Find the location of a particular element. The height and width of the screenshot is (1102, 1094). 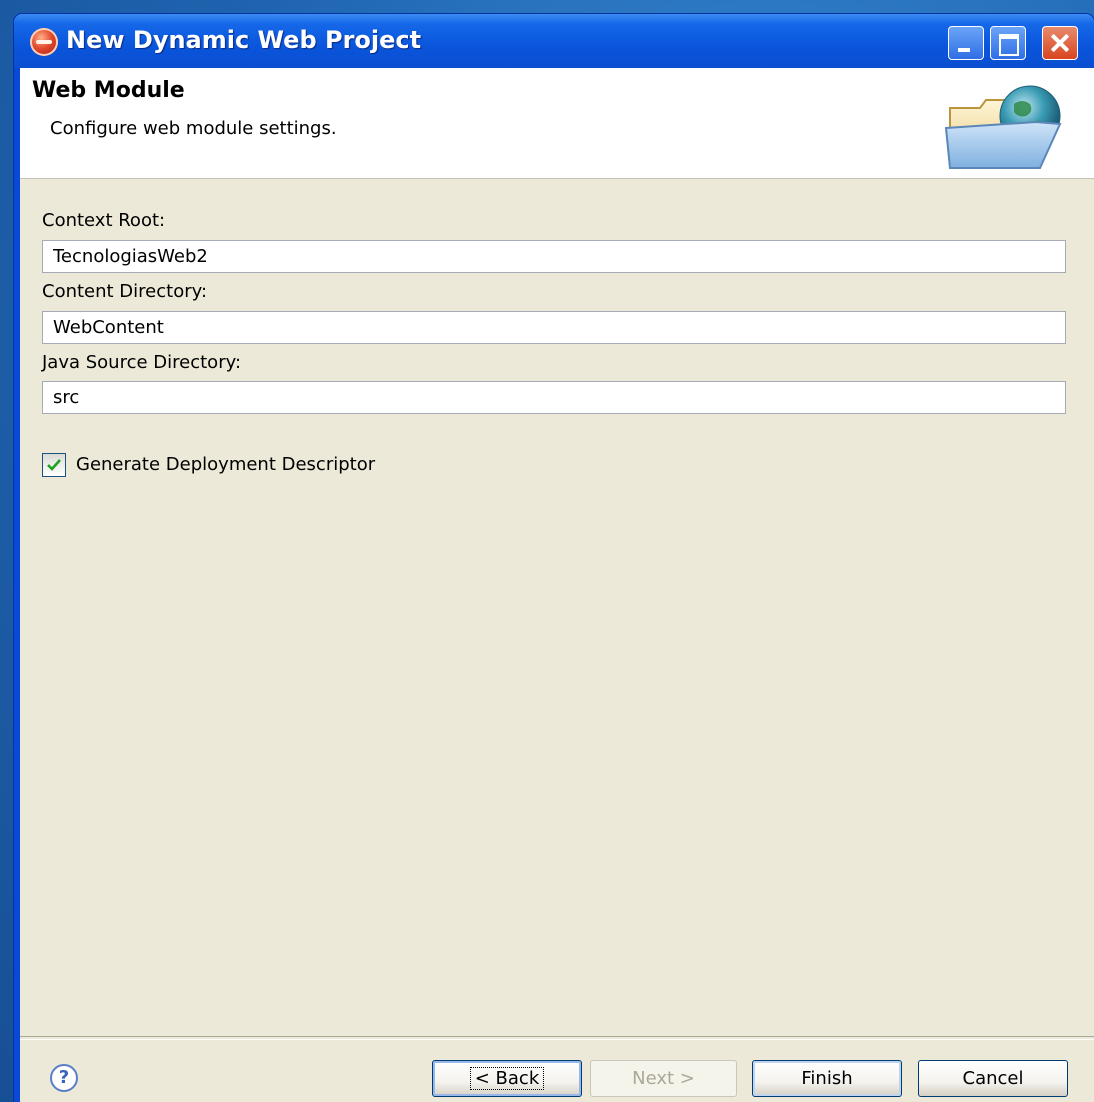

java-source-directory-label: Java Source Directory: is located at coordinates (142, 362).